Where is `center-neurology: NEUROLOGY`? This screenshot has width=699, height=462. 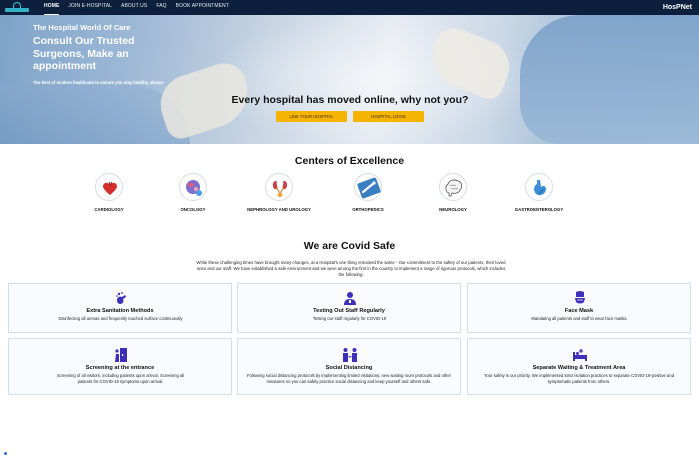
center-neurology: NEUROLOGY is located at coordinates (453, 195).